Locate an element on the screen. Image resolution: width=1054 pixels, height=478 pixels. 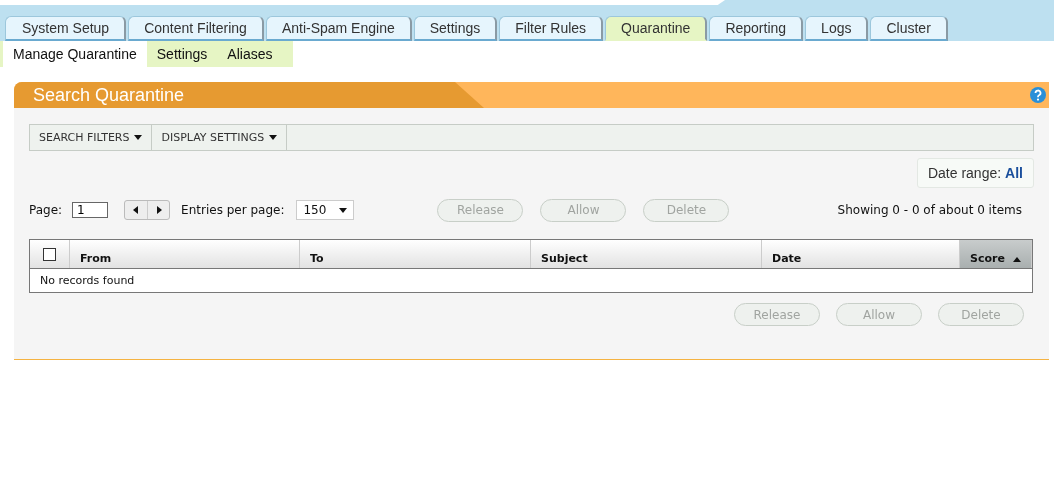
sub-tab: Settings is located at coordinates (182, 54).